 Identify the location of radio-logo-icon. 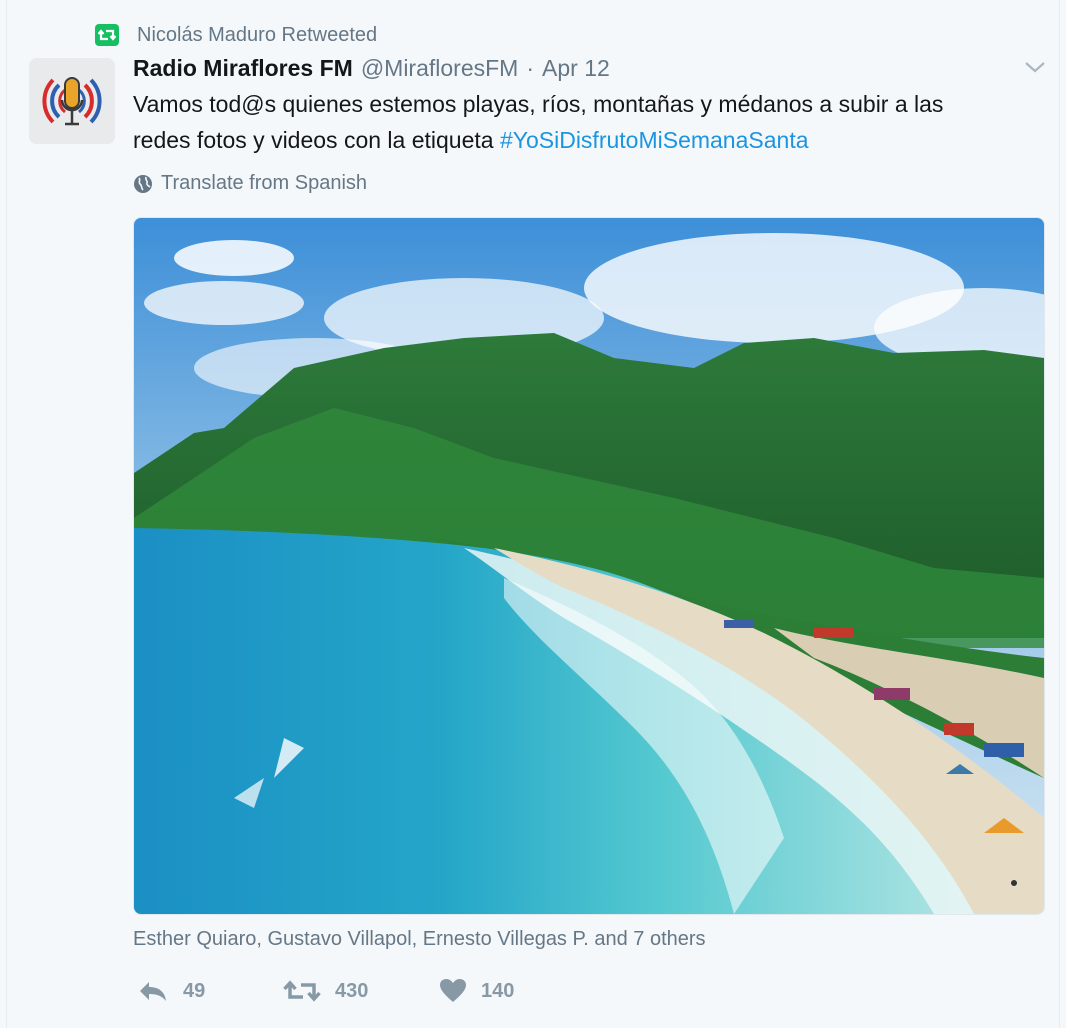
(72, 101).